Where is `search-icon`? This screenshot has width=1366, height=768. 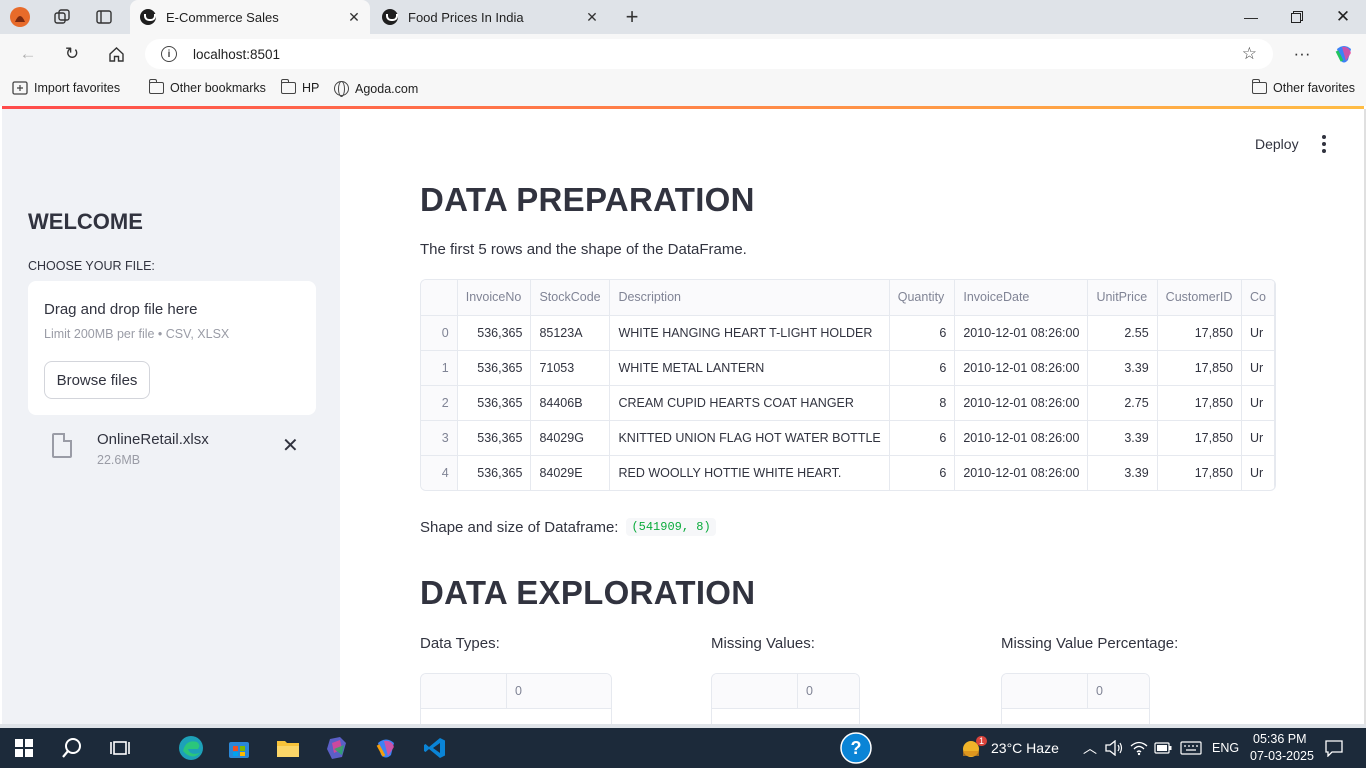
search-icon is located at coordinates (72, 748).